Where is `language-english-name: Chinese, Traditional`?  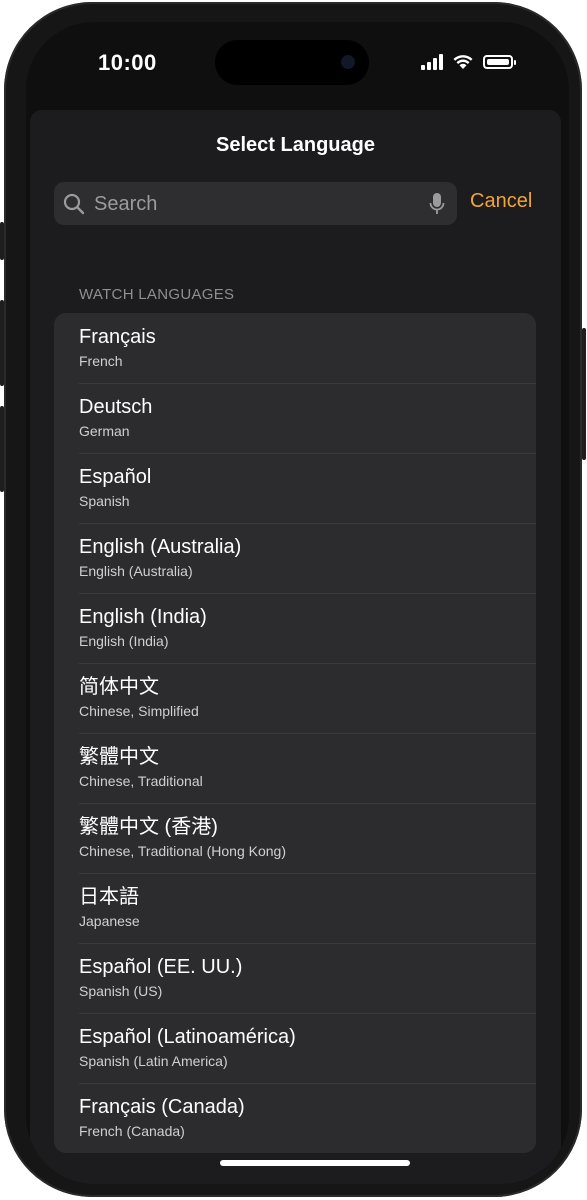
language-english-name: Chinese, Traditional is located at coordinates (141, 781).